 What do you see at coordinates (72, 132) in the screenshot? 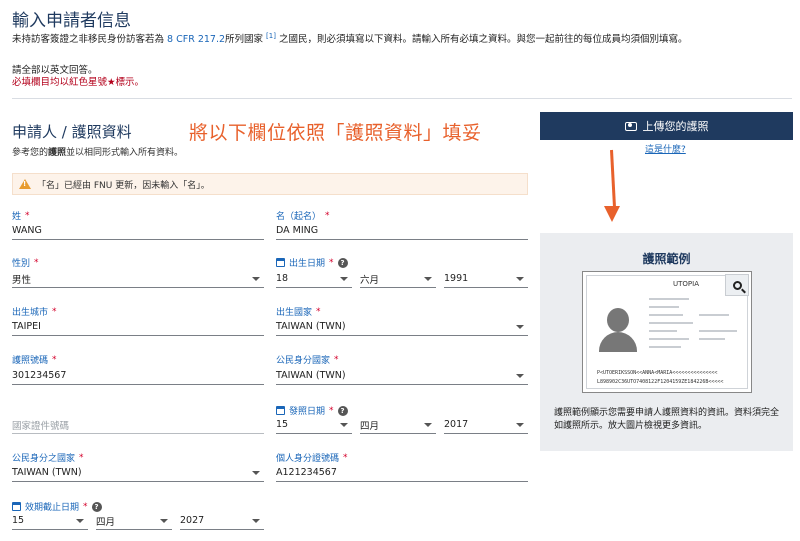
I see `section-title: 申請人 / 護照資料` at bounding box center [72, 132].